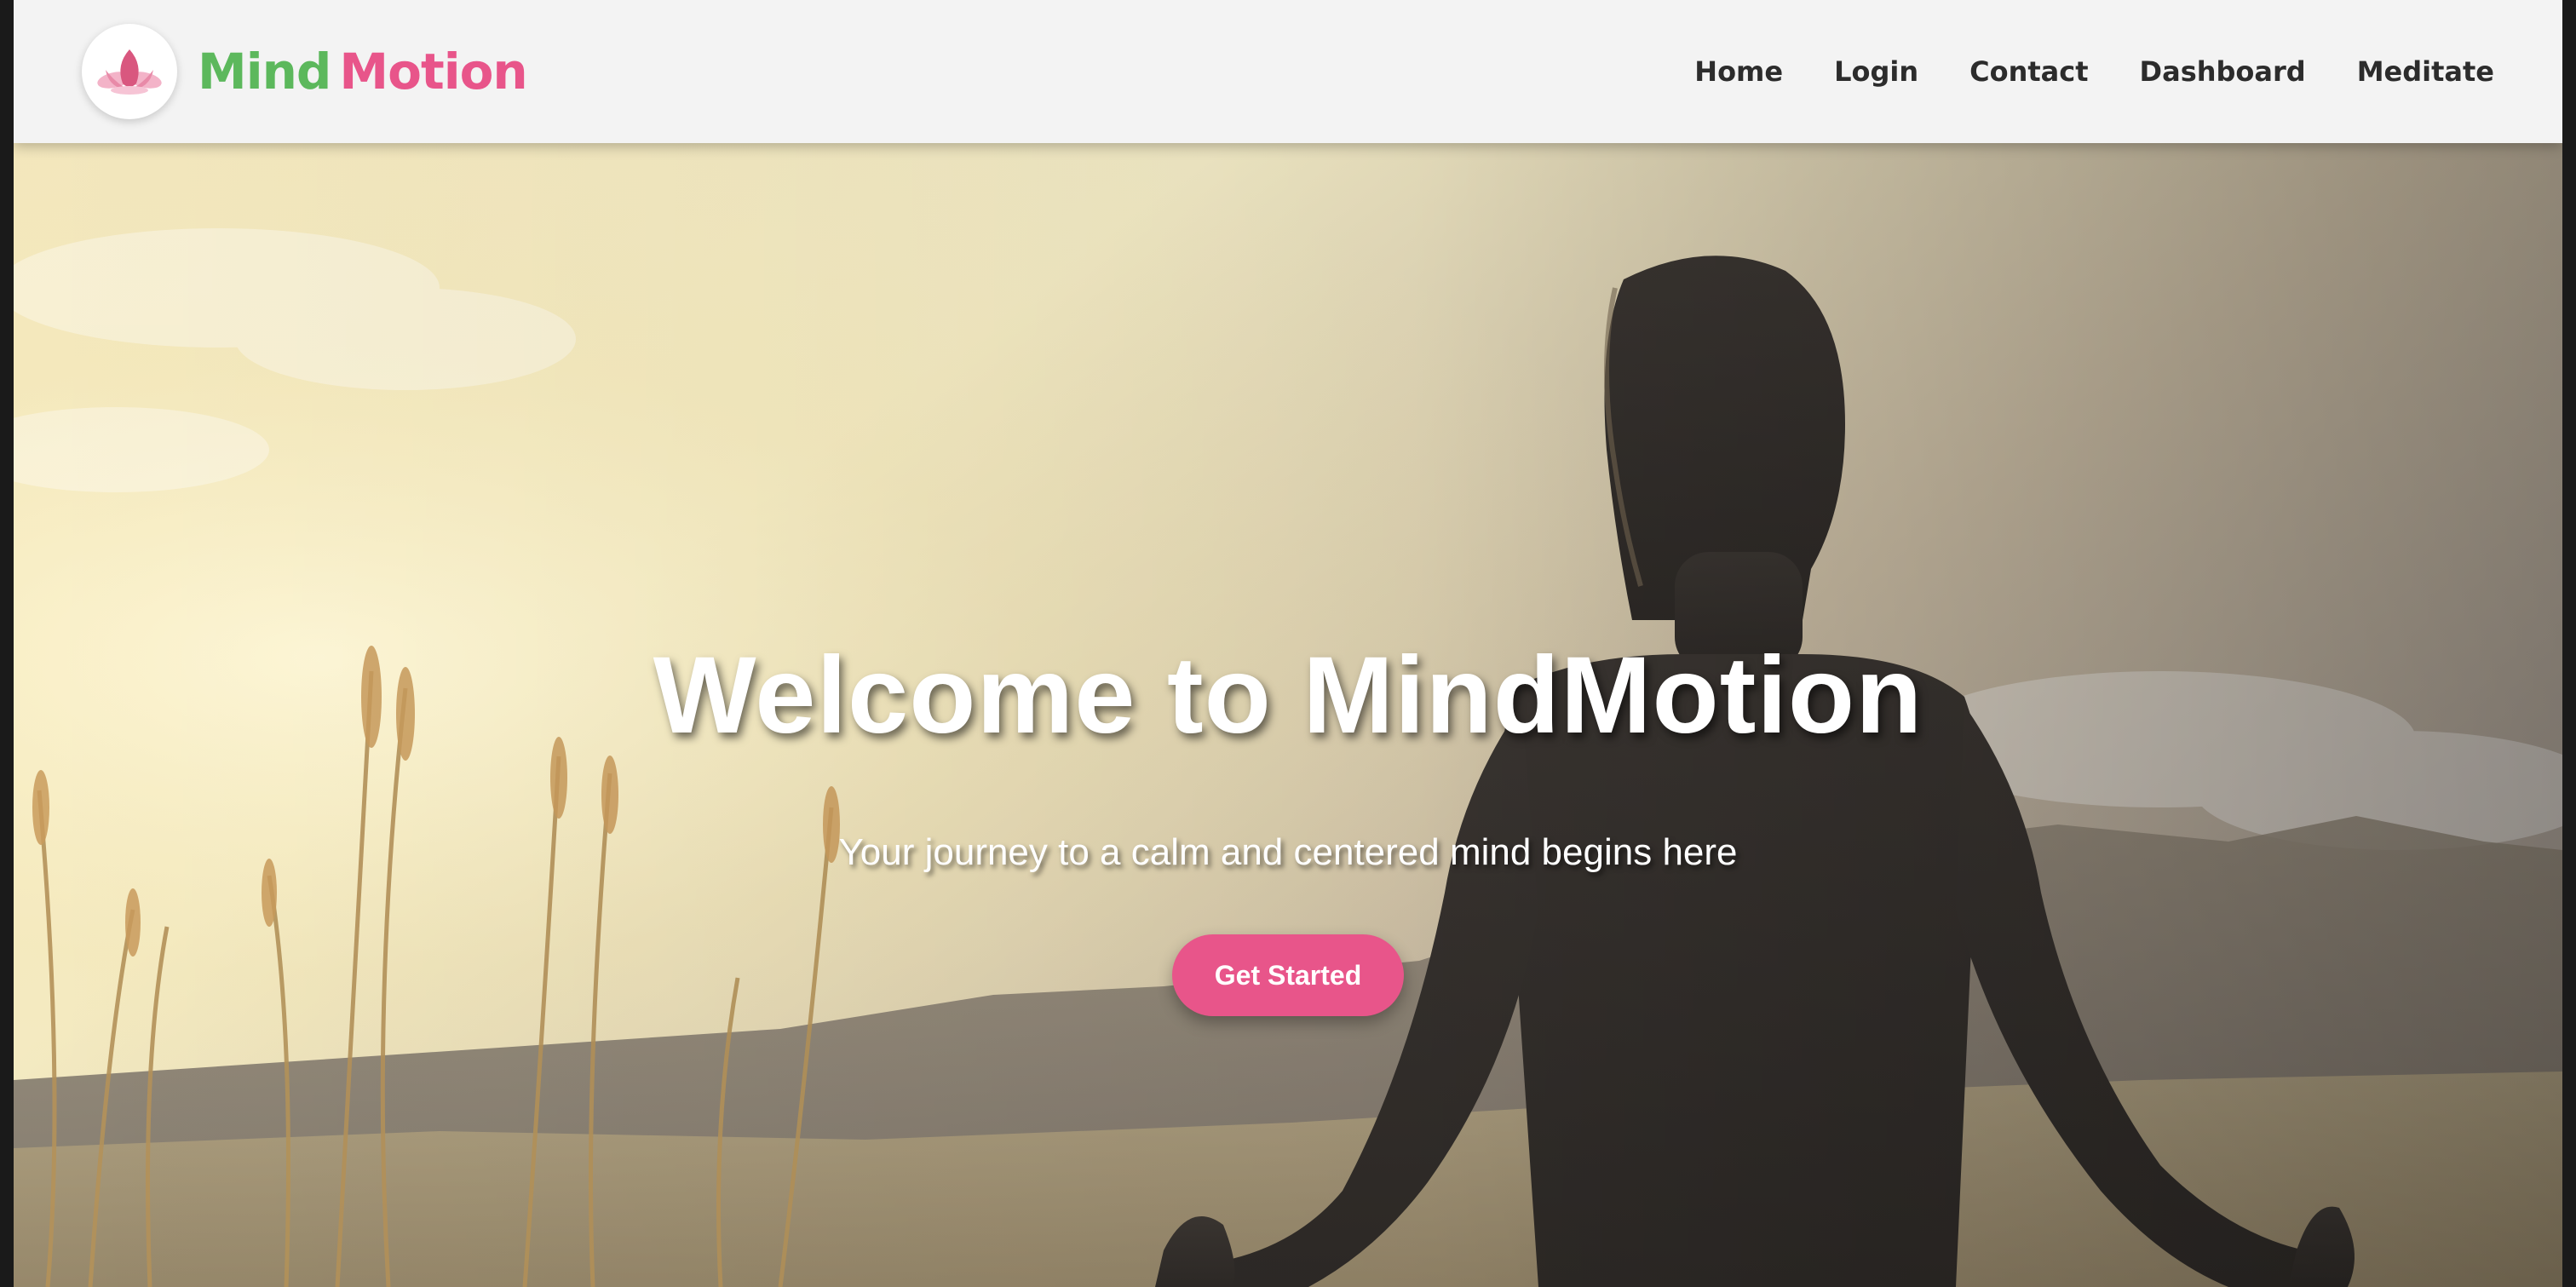 This screenshot has width=2576, height=1287. I want to click on nav-contact: Contact, so click(2029, 71).